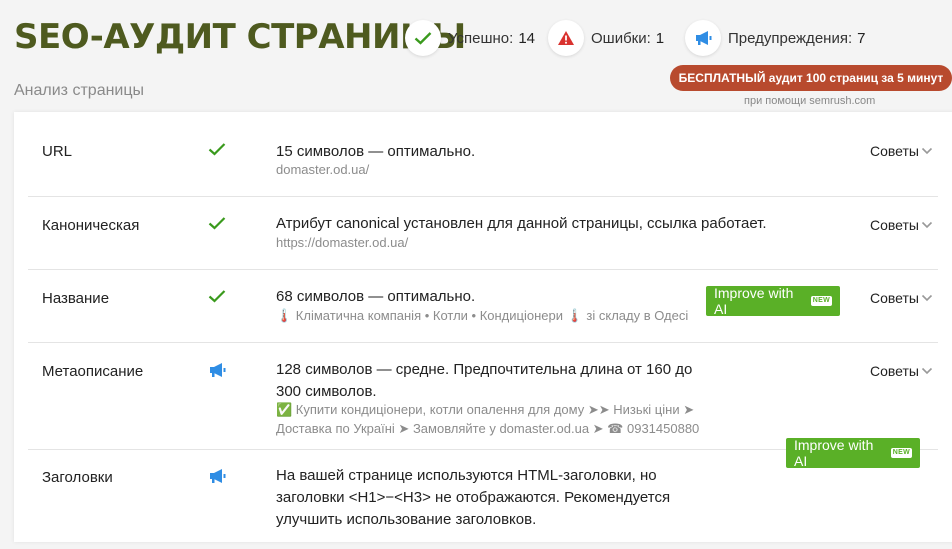 The height and width of the screenshot is (549, 952). What do you see at coordinates (660, 38) in the screenshot?
I see `stat-errors-count: 1` at bounding box center [660, 38].